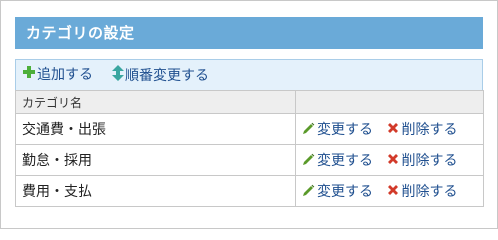  Describe the element at coordinates (29, 75) in the screenshot. I see `plus-icon` at that location.